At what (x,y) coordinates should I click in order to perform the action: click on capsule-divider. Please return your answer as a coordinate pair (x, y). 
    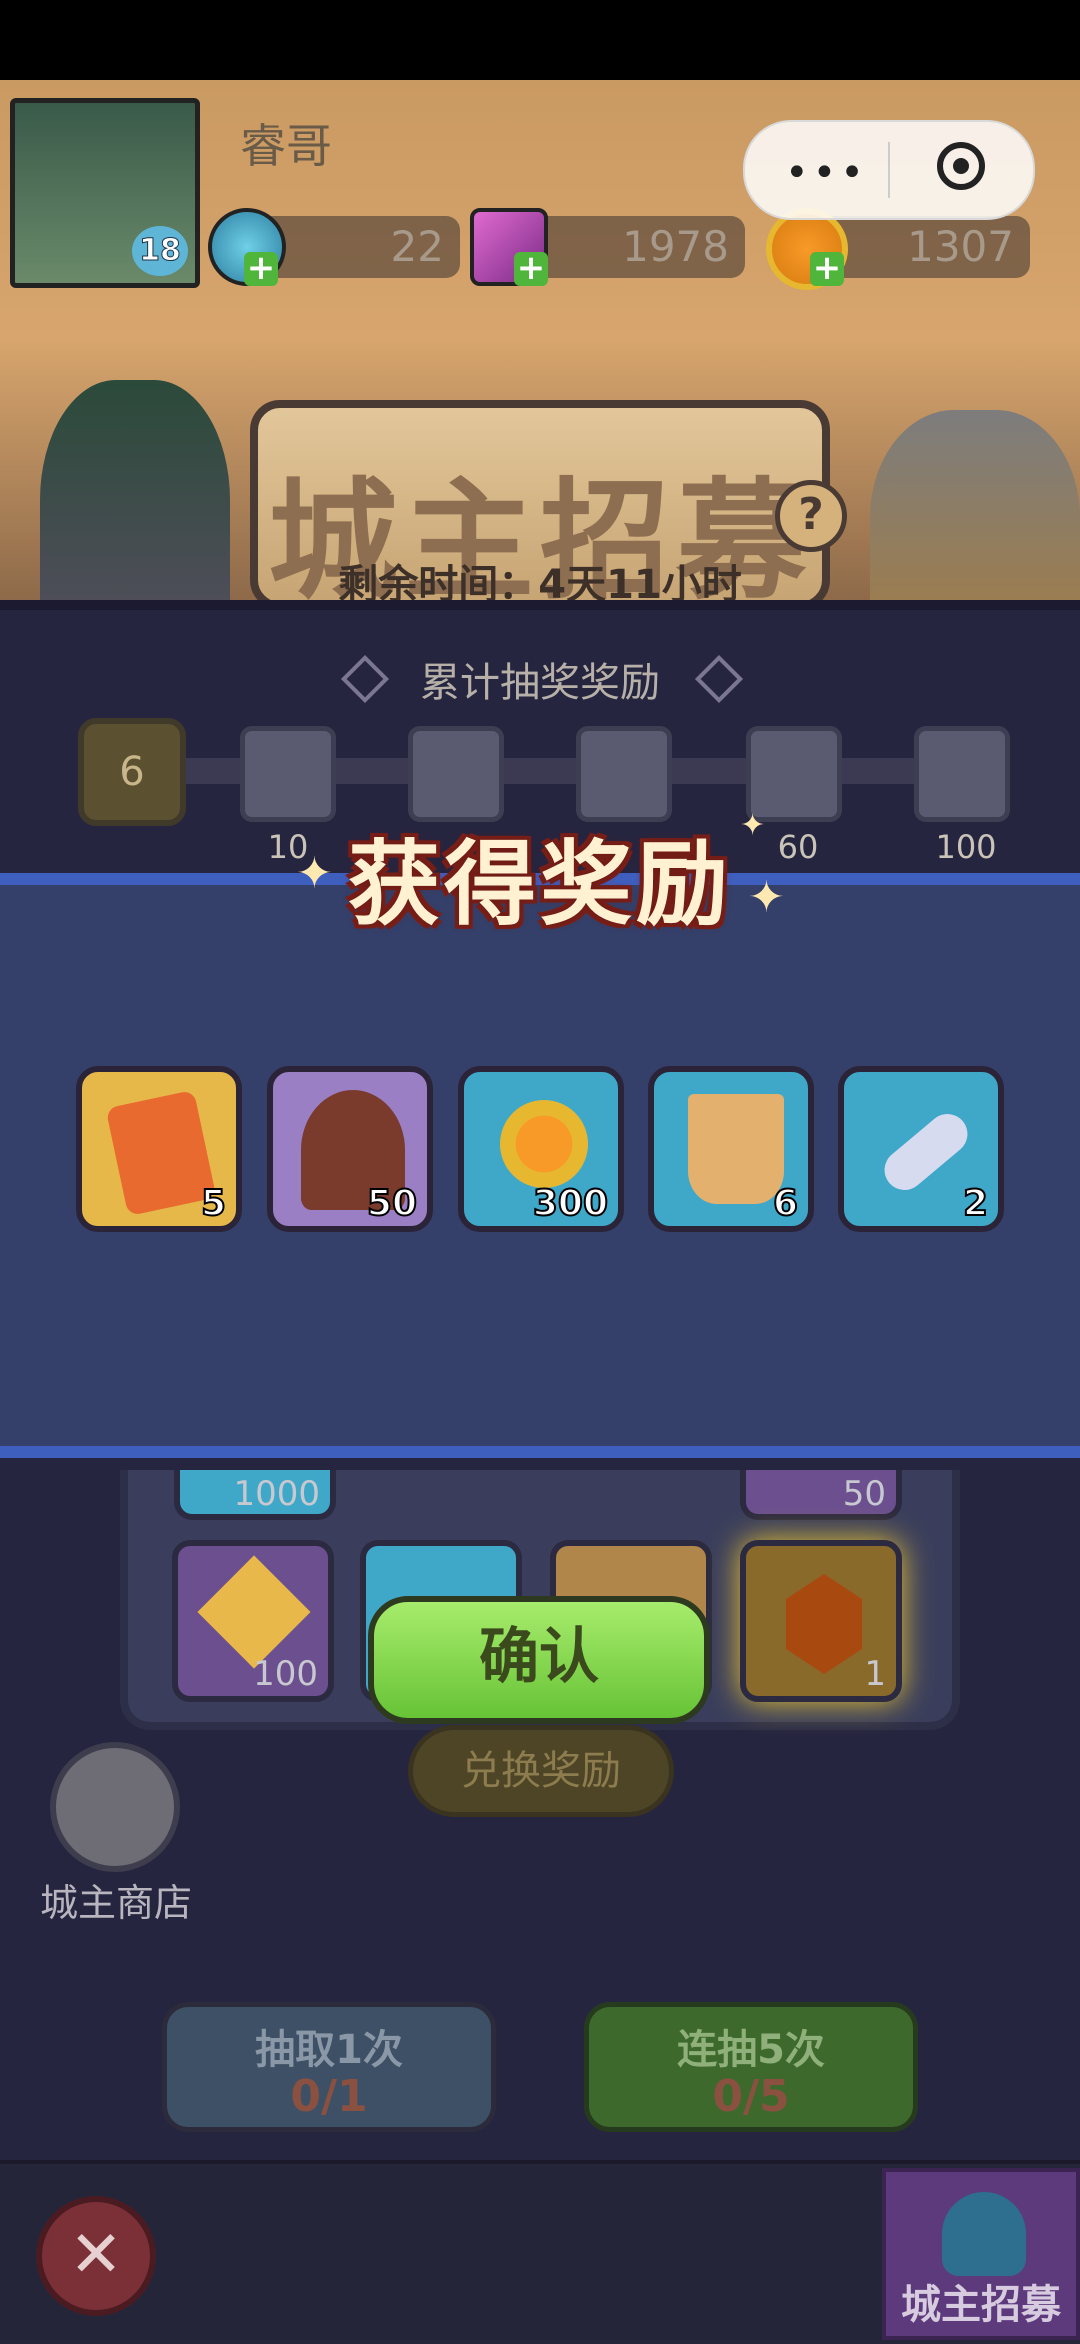
    Looking at the image, I should click on (889, 170).